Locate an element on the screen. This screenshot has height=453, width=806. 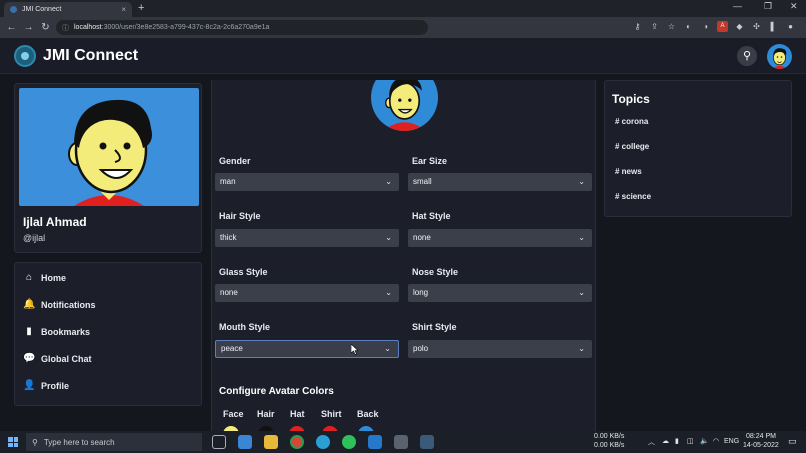
topic-link: # science is located at coordinates (633, 196).